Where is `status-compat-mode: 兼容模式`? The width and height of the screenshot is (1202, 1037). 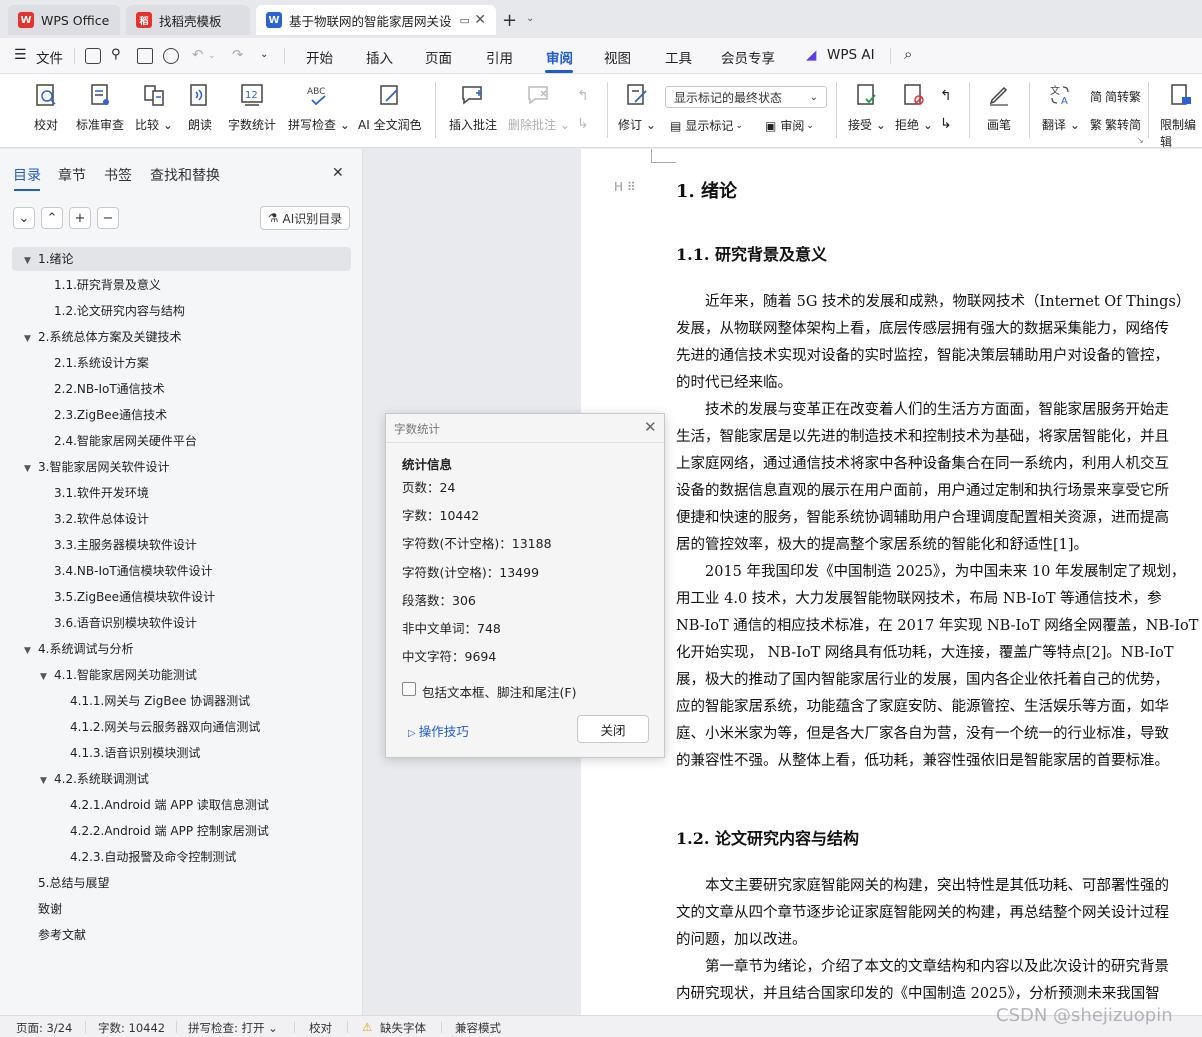
status-compat-mode: 兼容模式 is located at coordinates (478, 1028).